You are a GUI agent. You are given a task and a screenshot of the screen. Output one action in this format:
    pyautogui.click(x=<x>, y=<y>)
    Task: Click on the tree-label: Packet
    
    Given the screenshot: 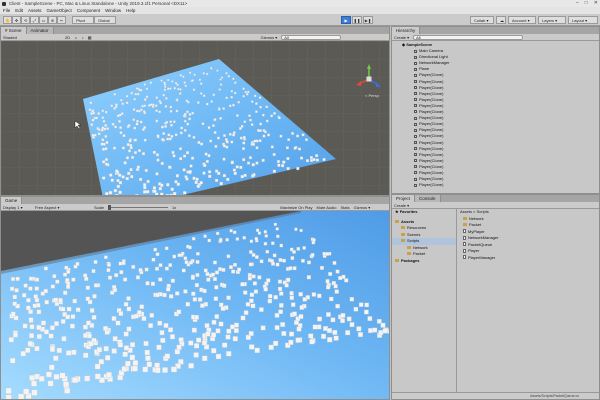 What is the action you would take?
    pyautogui.click(x=419, y=253)
    